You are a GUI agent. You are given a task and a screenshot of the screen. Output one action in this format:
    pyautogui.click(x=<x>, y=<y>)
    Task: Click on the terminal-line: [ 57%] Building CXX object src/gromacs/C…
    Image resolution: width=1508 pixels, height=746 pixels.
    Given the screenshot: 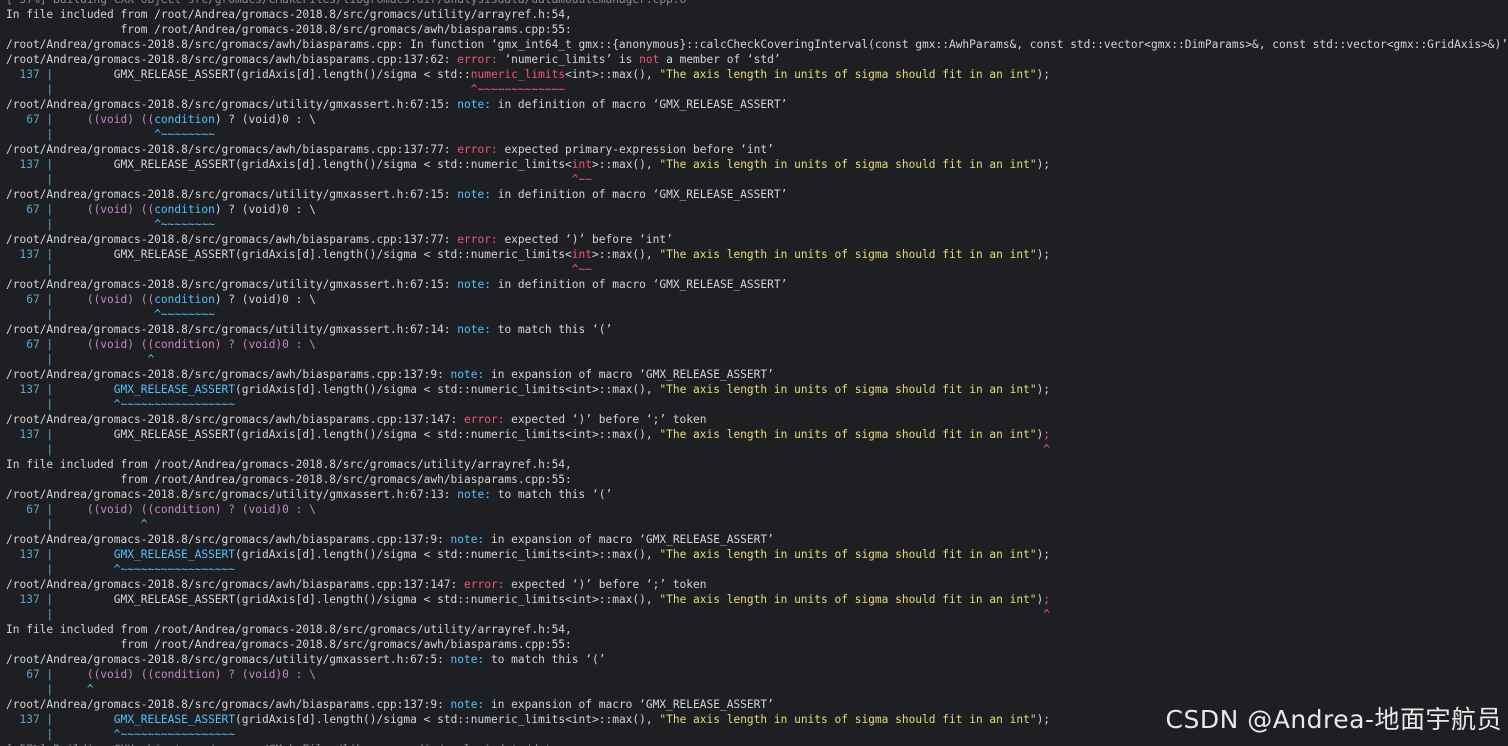 What is the action you would take?
    pyautogui.click(x=757, y=3)
    